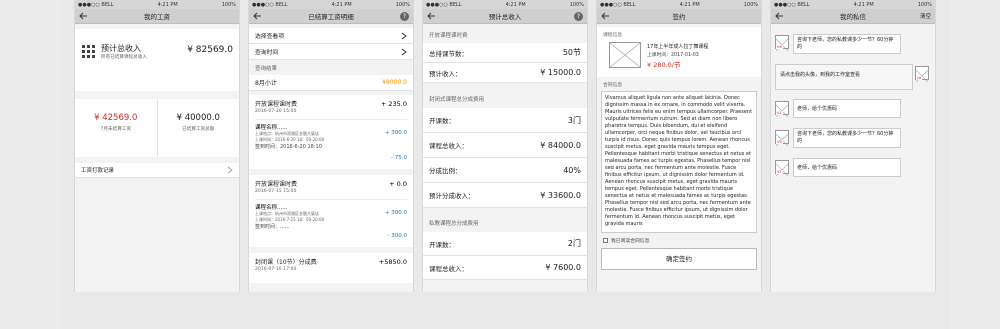 Image resolution: width=1000 pixels, height=329 pixels. Describe the element at coordinates (395, 213) in the screenshot. I see `card-plus: + 300.0` at that location.